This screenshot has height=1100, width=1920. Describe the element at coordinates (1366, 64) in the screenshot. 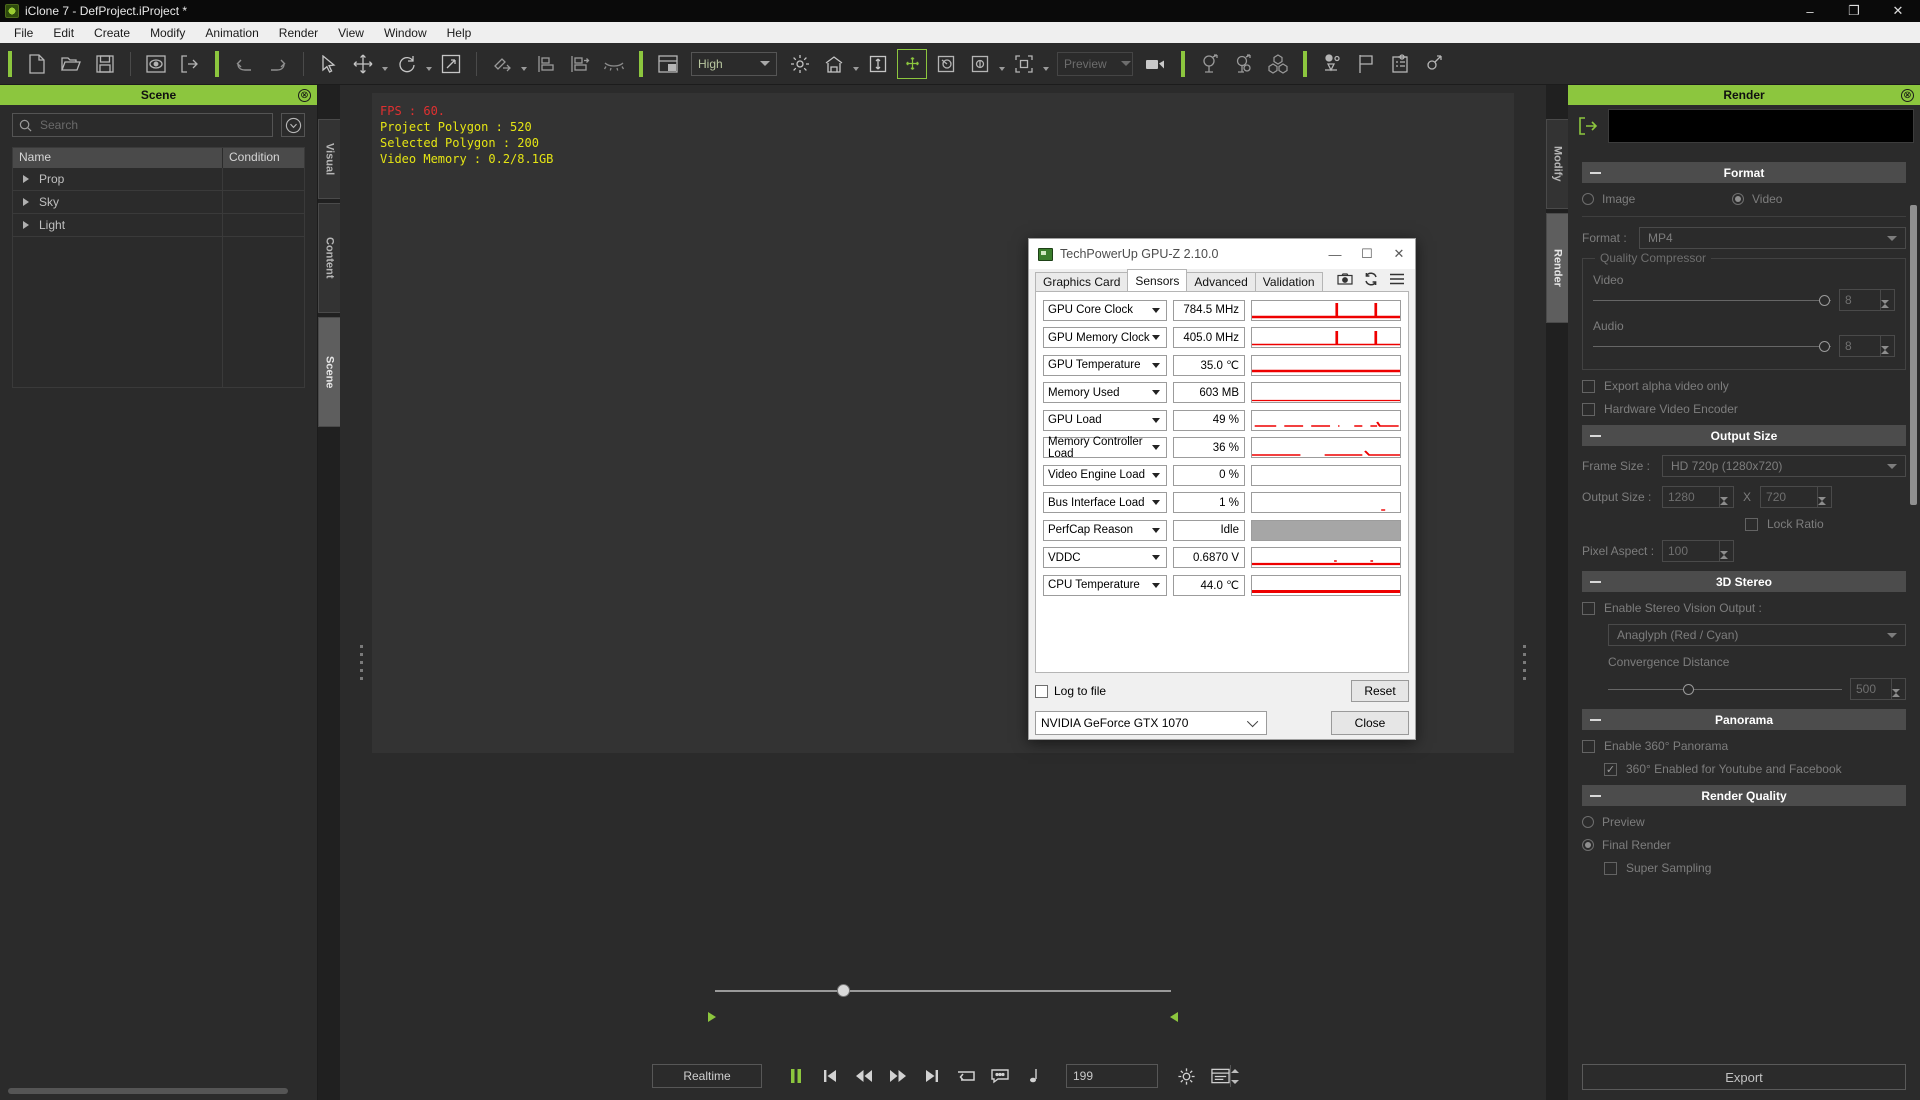

I see `flag-icon` at that location.